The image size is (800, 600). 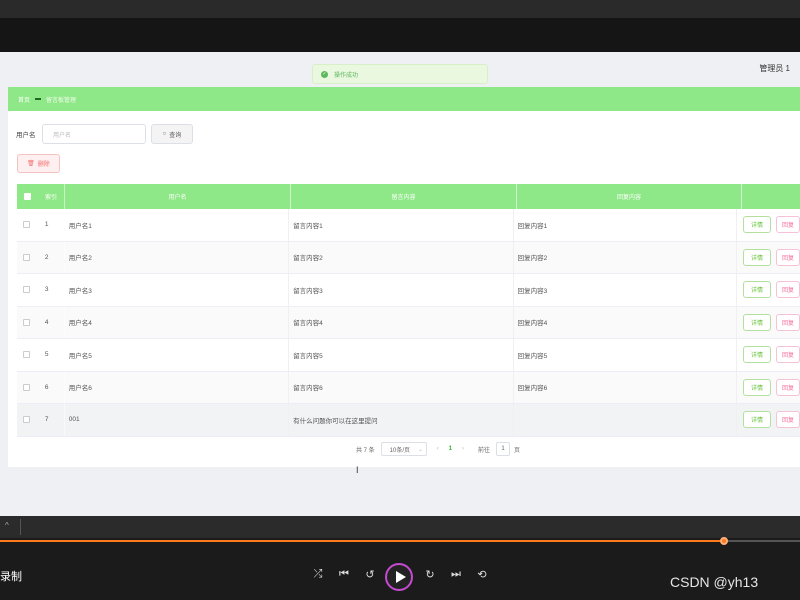 I want to click on progress-fill, so click(x=362, y=541).